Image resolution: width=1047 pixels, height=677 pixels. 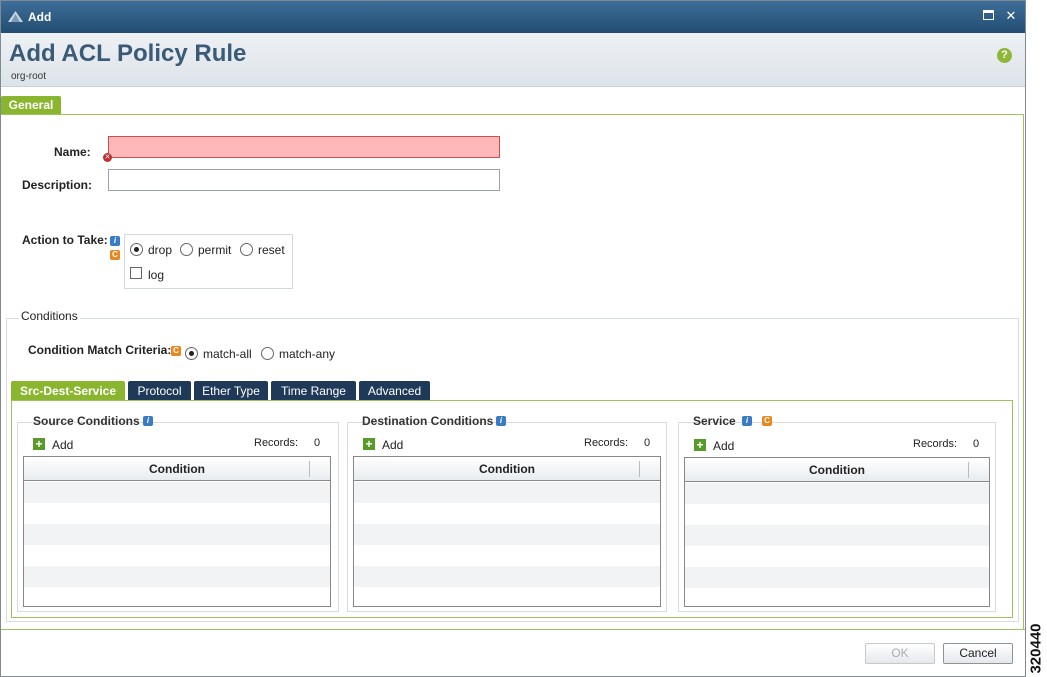 I want to click on tab-ether-type: Ether Type, so click(x=231, y=391).